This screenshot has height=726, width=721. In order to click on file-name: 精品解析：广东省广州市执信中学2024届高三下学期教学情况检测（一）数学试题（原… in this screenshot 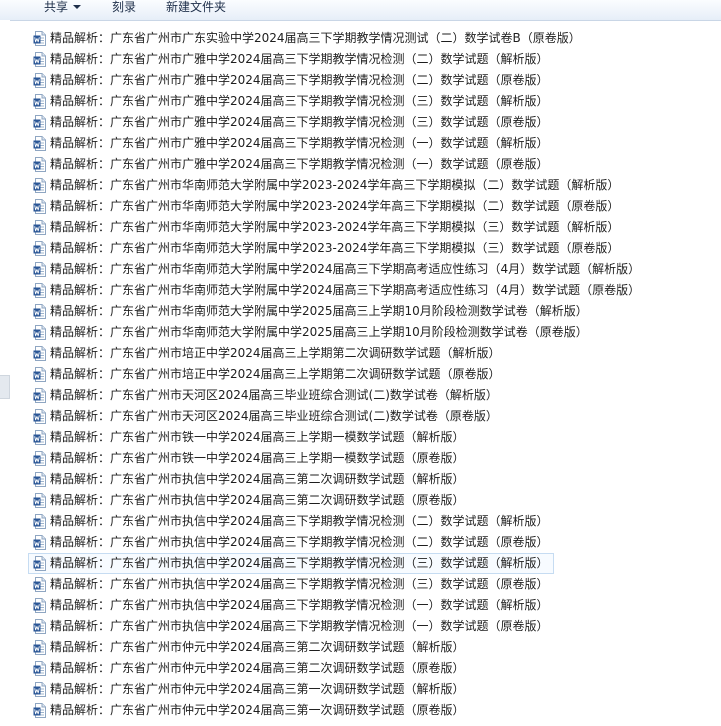, I will do `click(299, 626)`.